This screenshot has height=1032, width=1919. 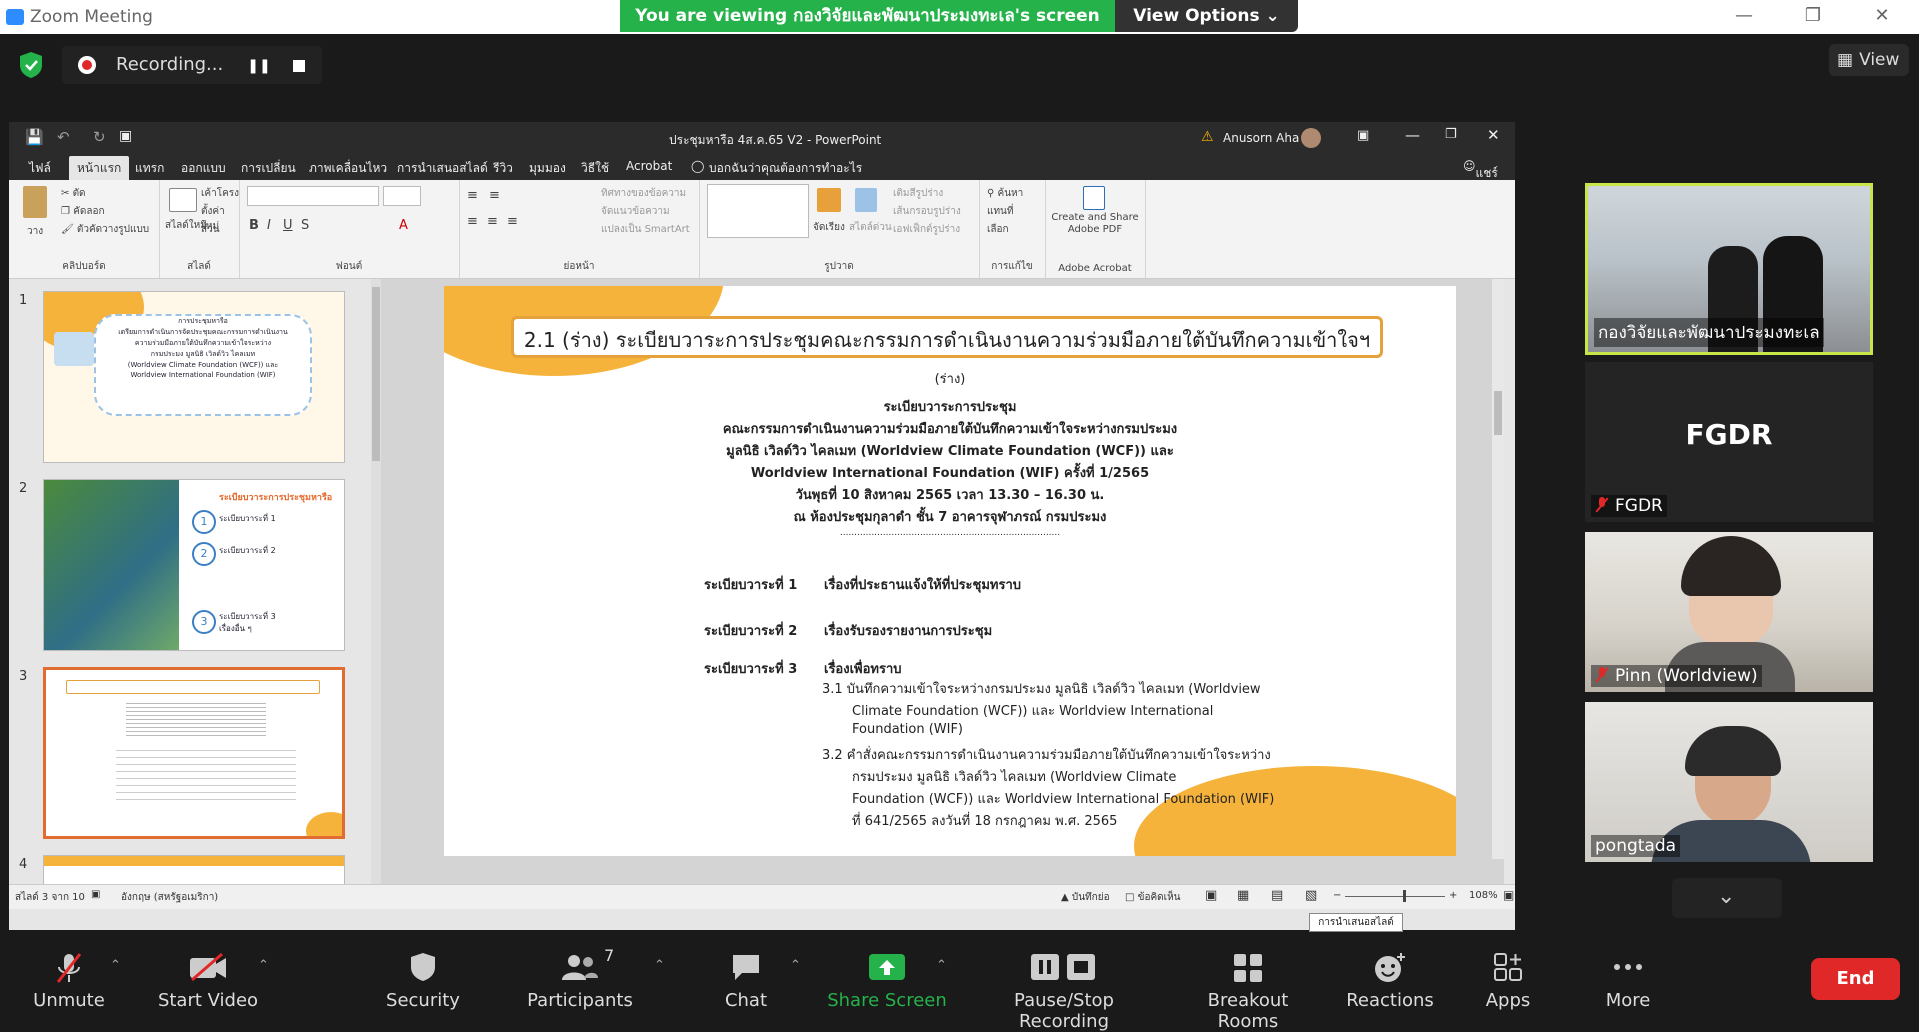 What do you see at coordinates (1211, 895) in the screenshot?
I see `normal-view-icon: ▣` at bounding box center [1211, 895].